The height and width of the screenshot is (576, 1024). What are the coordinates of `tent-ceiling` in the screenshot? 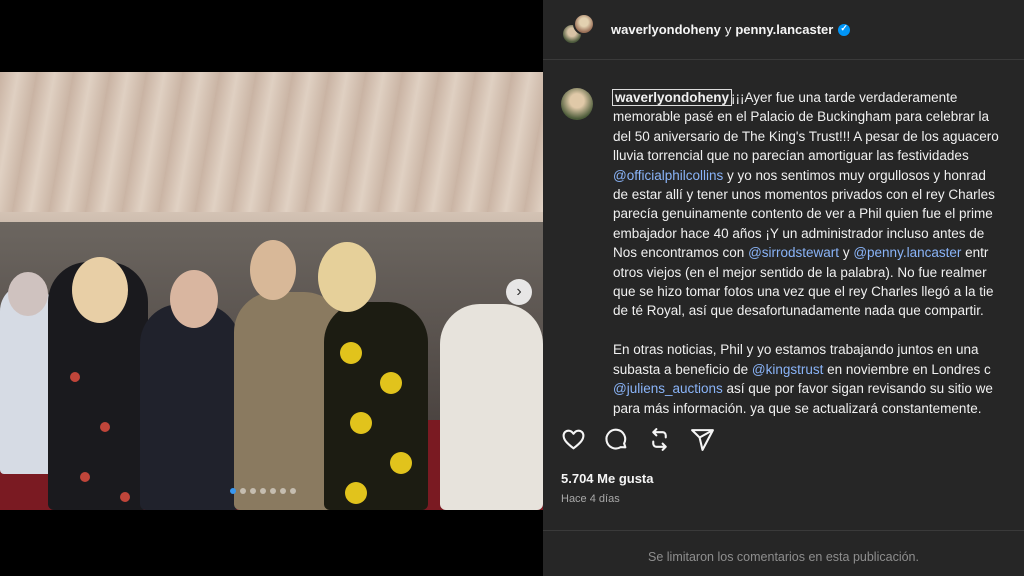 It's located at (271, 142).